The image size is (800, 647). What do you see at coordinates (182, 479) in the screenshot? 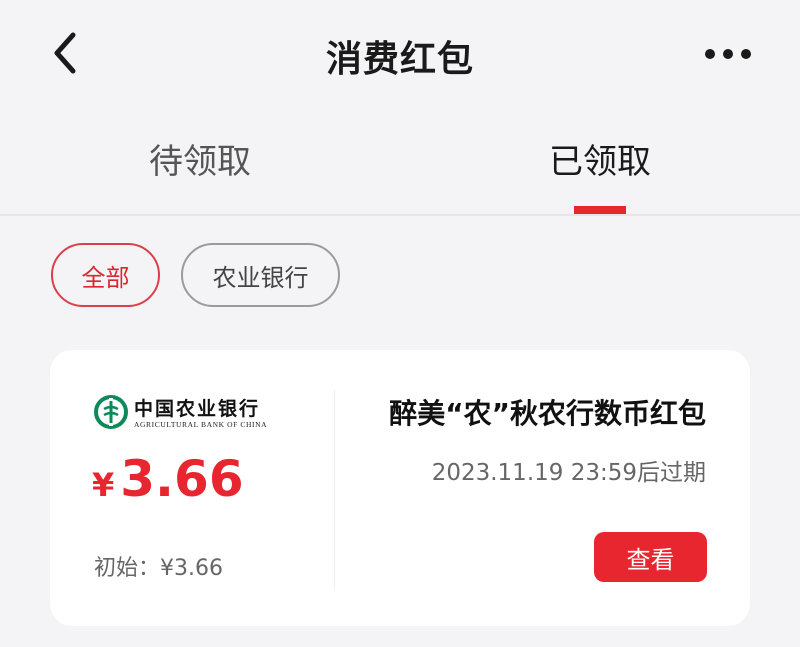
I see `amount-value: 3.66` at bounding box center [182, 479].